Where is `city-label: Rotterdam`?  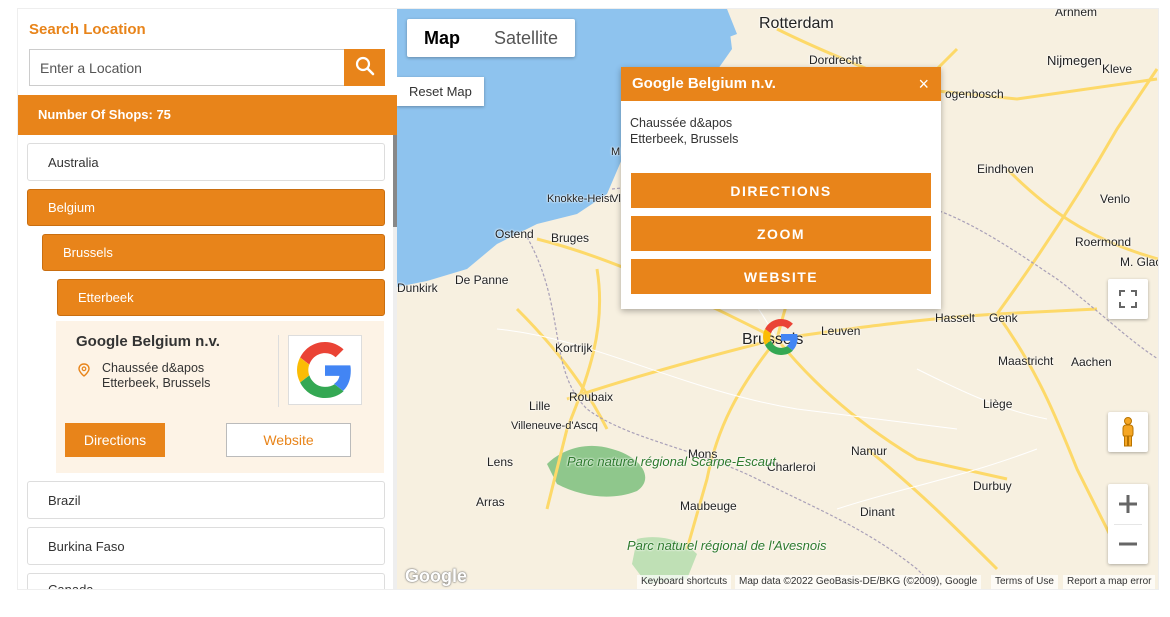 city-label: Rotterdam is located at coordinates (796, 23).